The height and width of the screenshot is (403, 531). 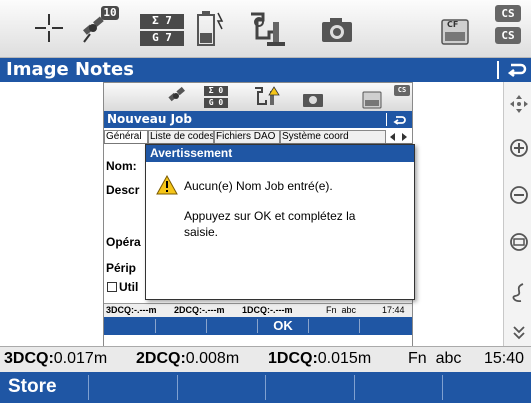 I want to click on dcq3-label: 3DCQ:, so click(x=29, y=358).